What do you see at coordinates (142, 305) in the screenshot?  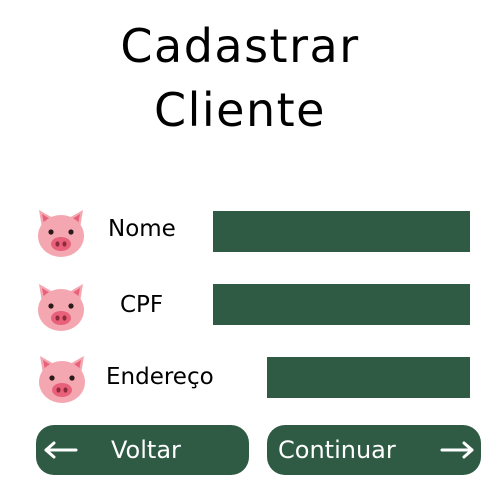 I see `cpf-label: CPF` at bounding box center [142, 305].